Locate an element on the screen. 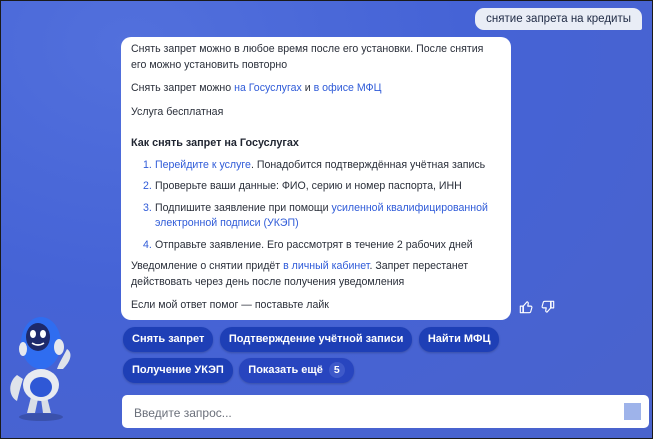  chip-show-more: Показать ещё 5 is located at coordinates (296, 370).